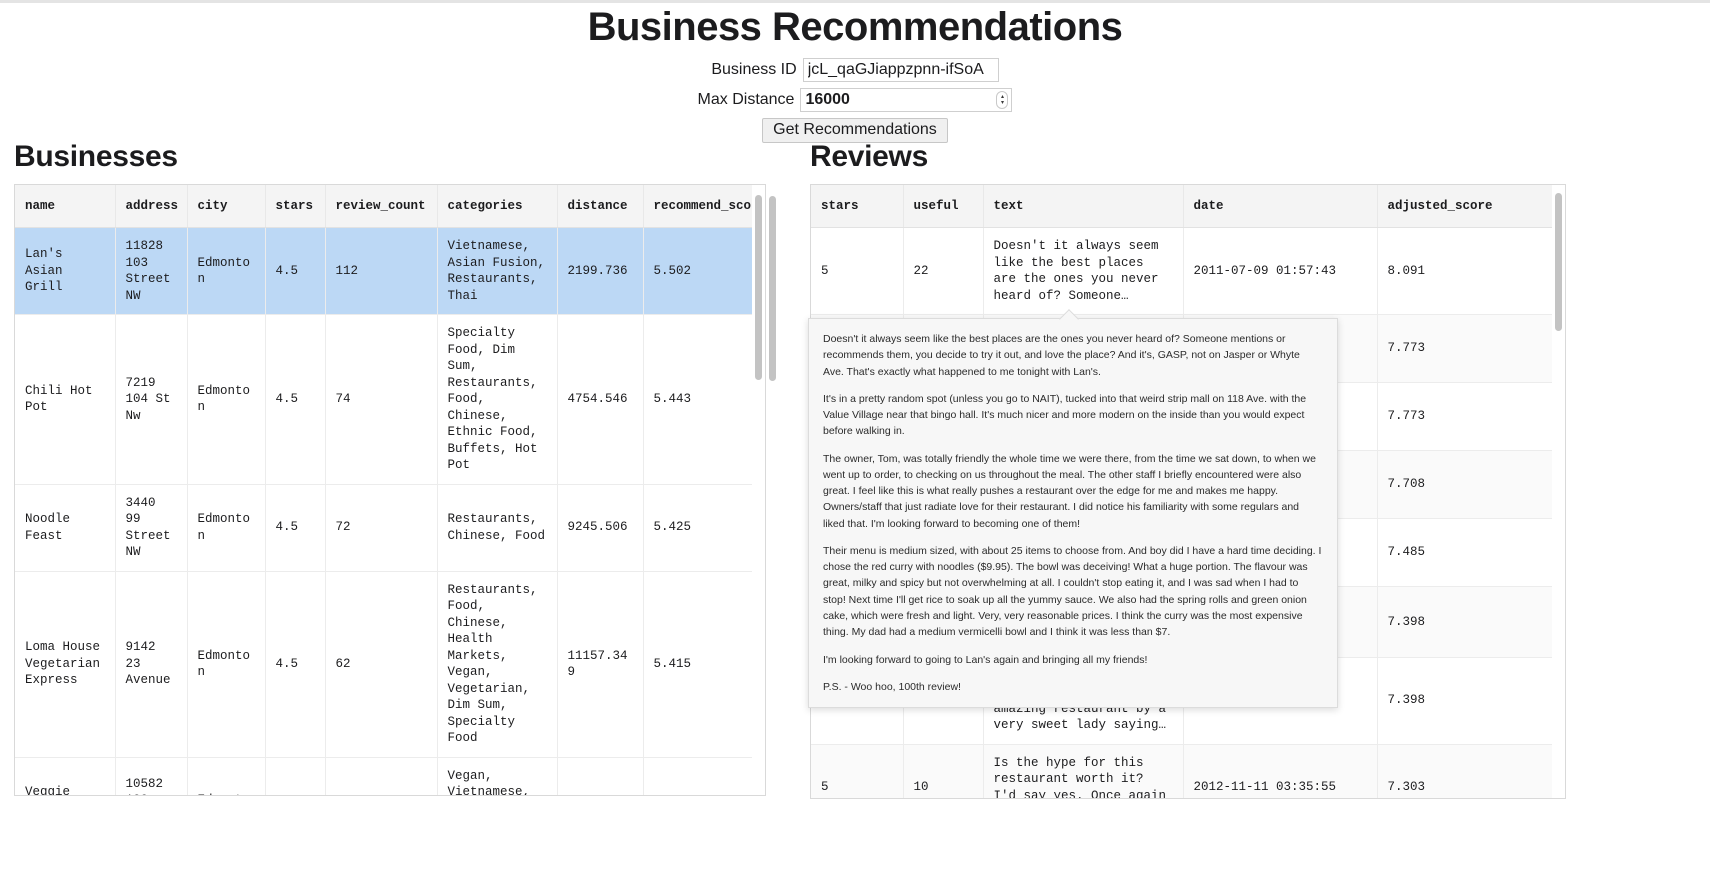  Describe the element at coordinates (1471, 484) in the screenshot. I see `cell-adjusted-score: 7.708` at that location.